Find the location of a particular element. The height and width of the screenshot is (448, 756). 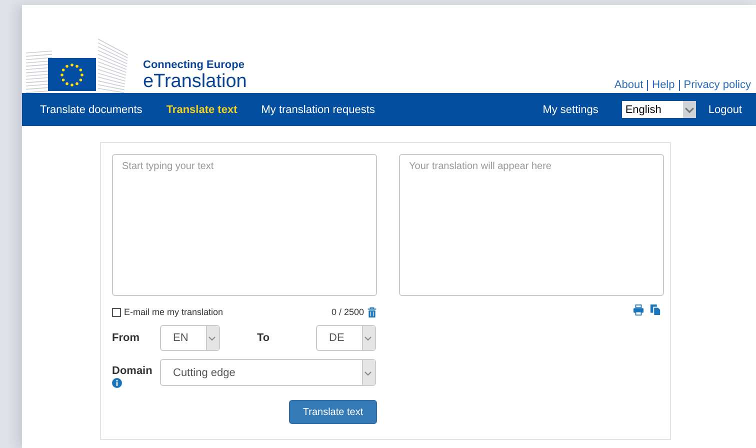

language-select: English is located at coordinates (659, 109).